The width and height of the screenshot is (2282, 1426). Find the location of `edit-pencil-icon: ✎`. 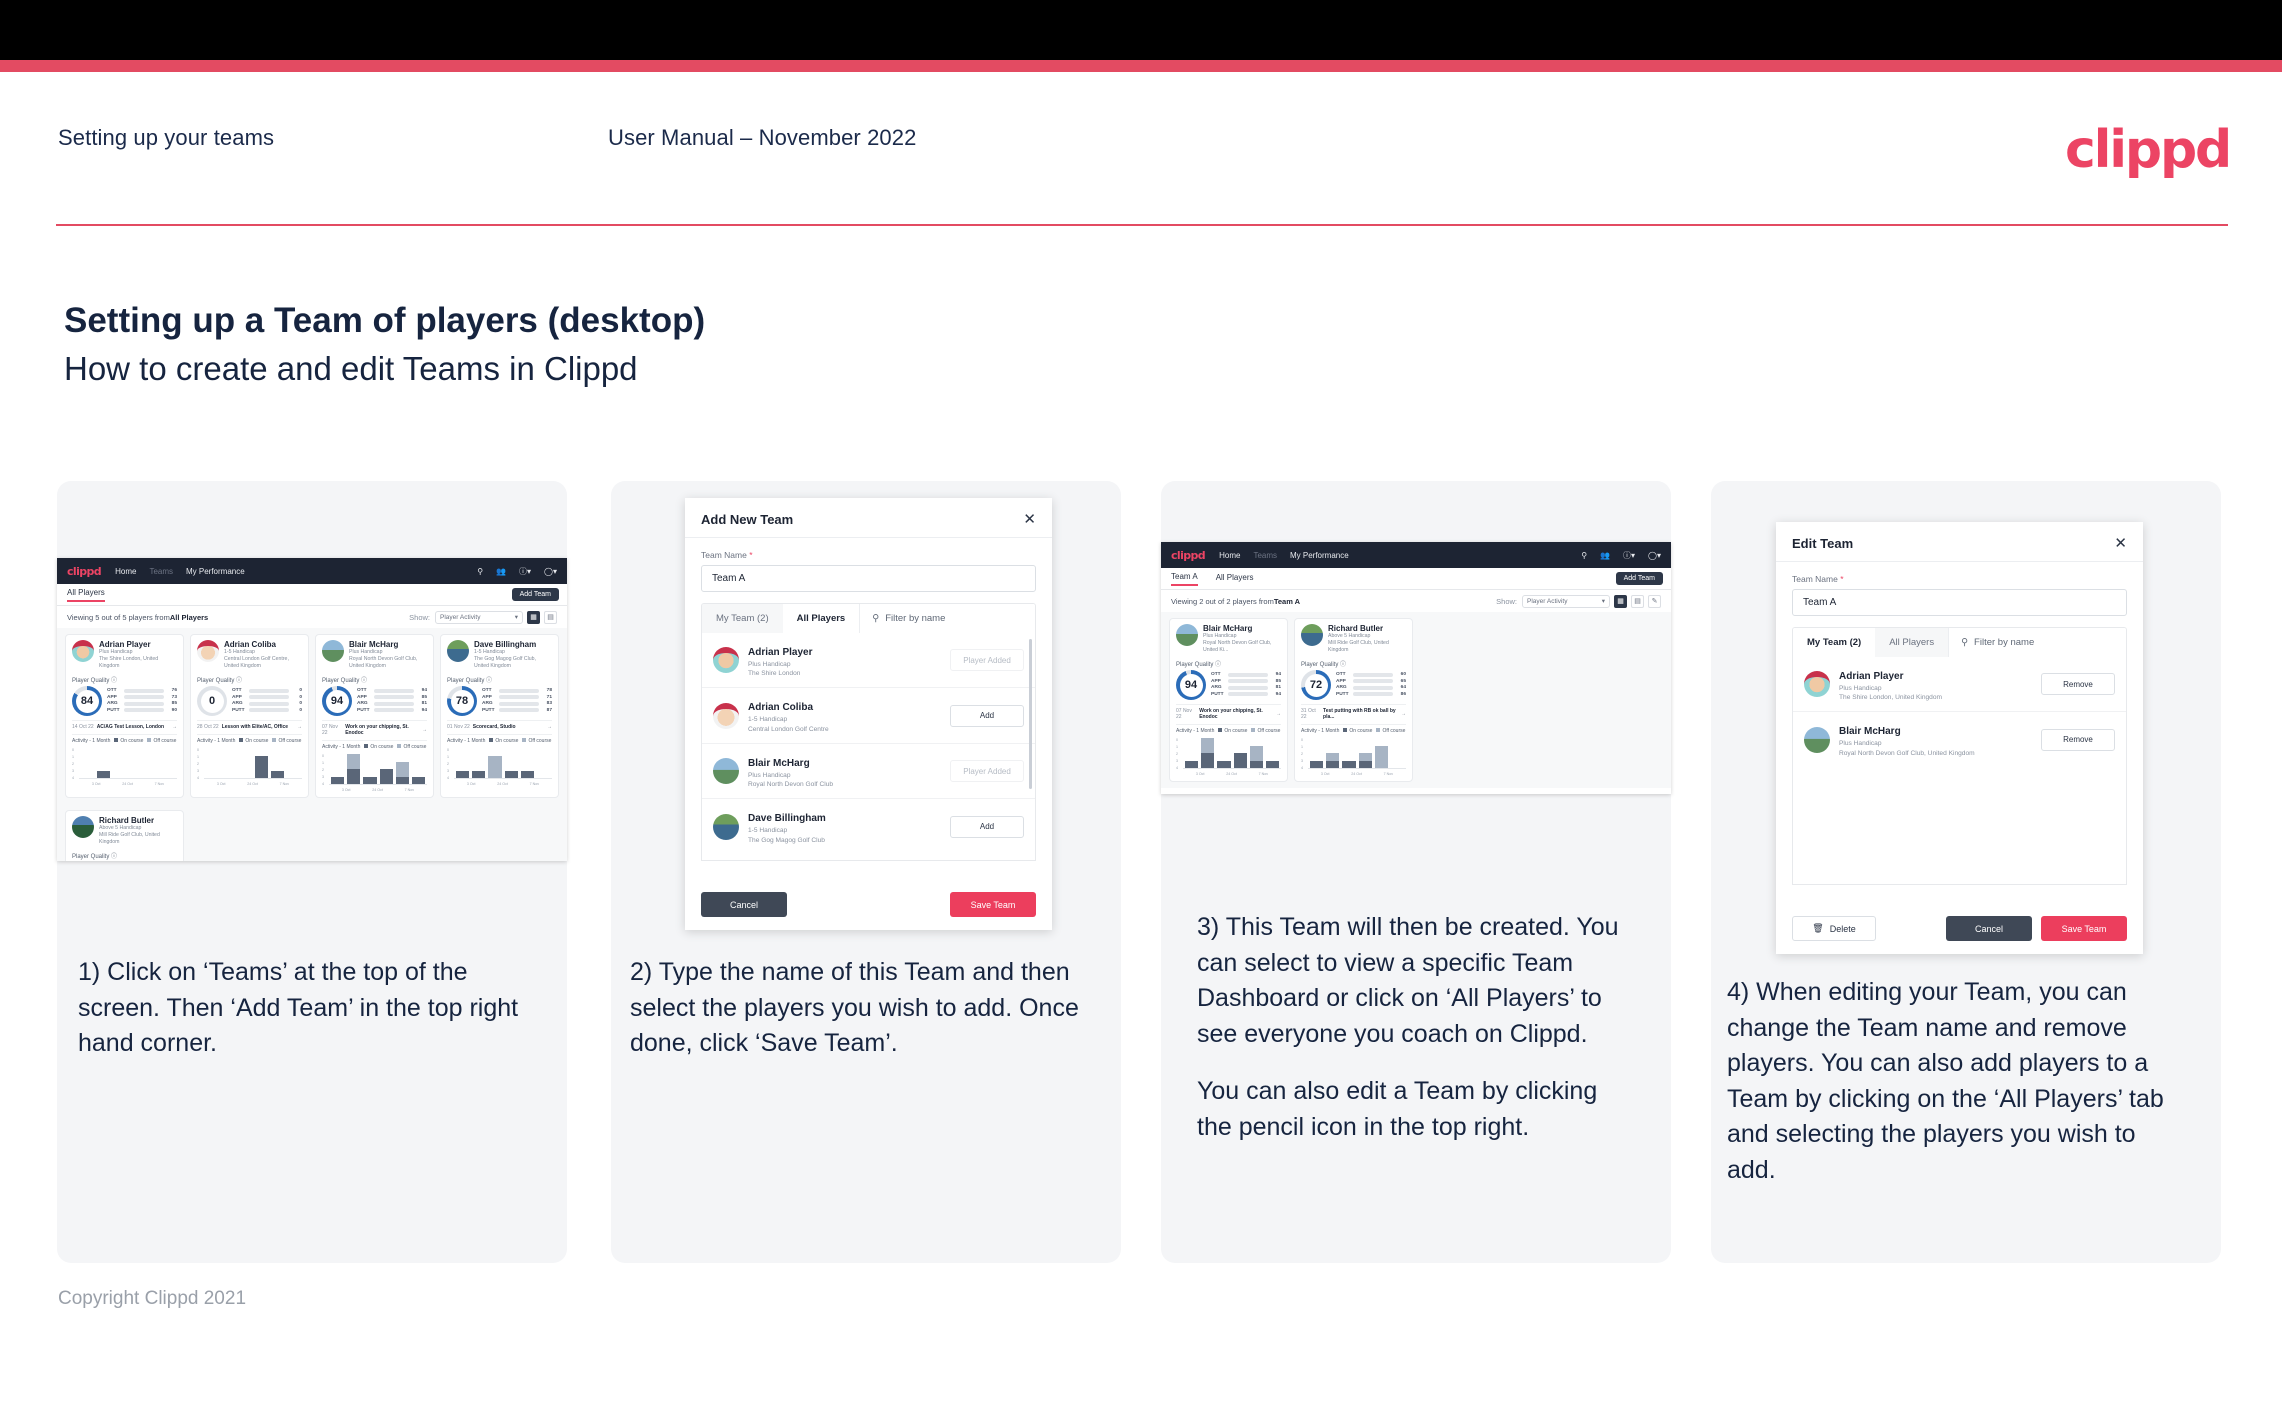

edit-pencil-icon: ✎ is located at coordinates (1654, 601).